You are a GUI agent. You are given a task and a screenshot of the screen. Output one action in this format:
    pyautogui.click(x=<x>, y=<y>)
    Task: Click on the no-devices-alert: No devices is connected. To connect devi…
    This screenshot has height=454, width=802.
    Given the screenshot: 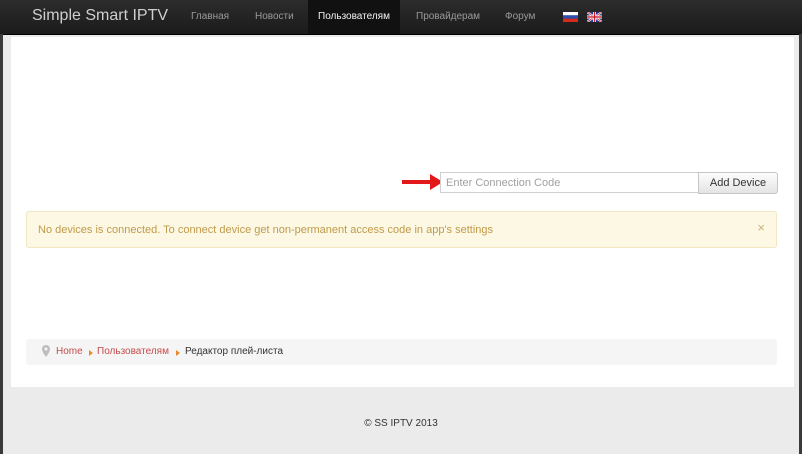 What is the action you would take?
    pyautogui.click(x=401, y=229)
    